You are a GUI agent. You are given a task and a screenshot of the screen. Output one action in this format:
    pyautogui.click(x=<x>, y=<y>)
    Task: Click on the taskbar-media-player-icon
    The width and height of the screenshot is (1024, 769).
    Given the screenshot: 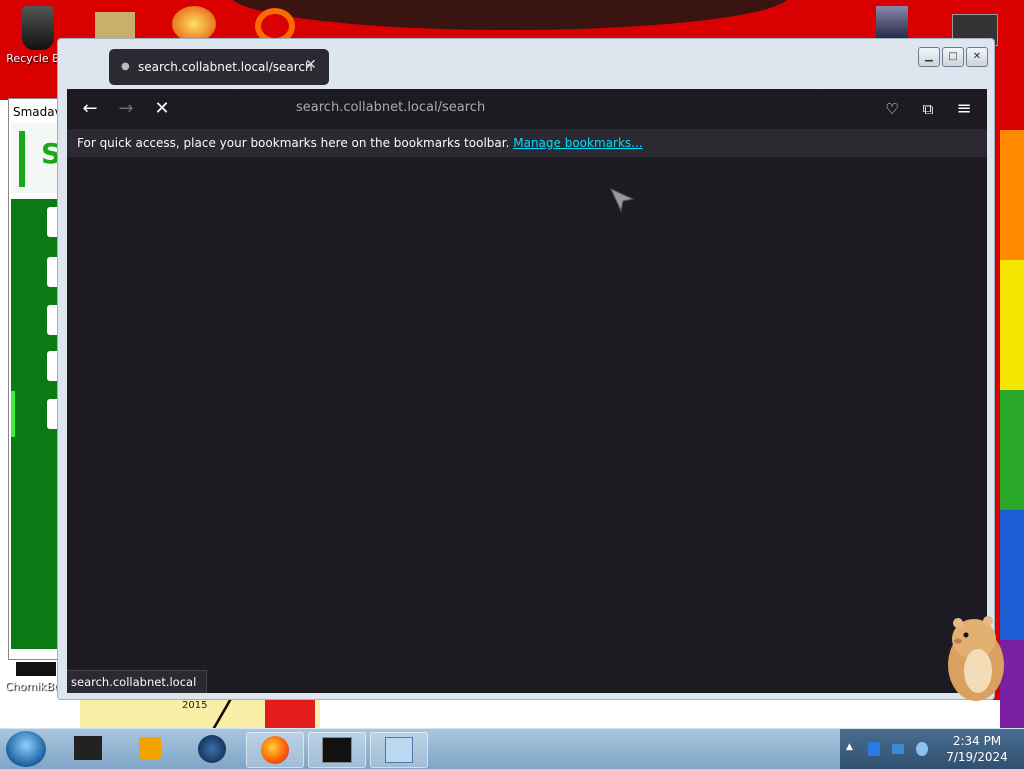 What is the action you would take?
    pyautogui.click(x=150, y=749)
    